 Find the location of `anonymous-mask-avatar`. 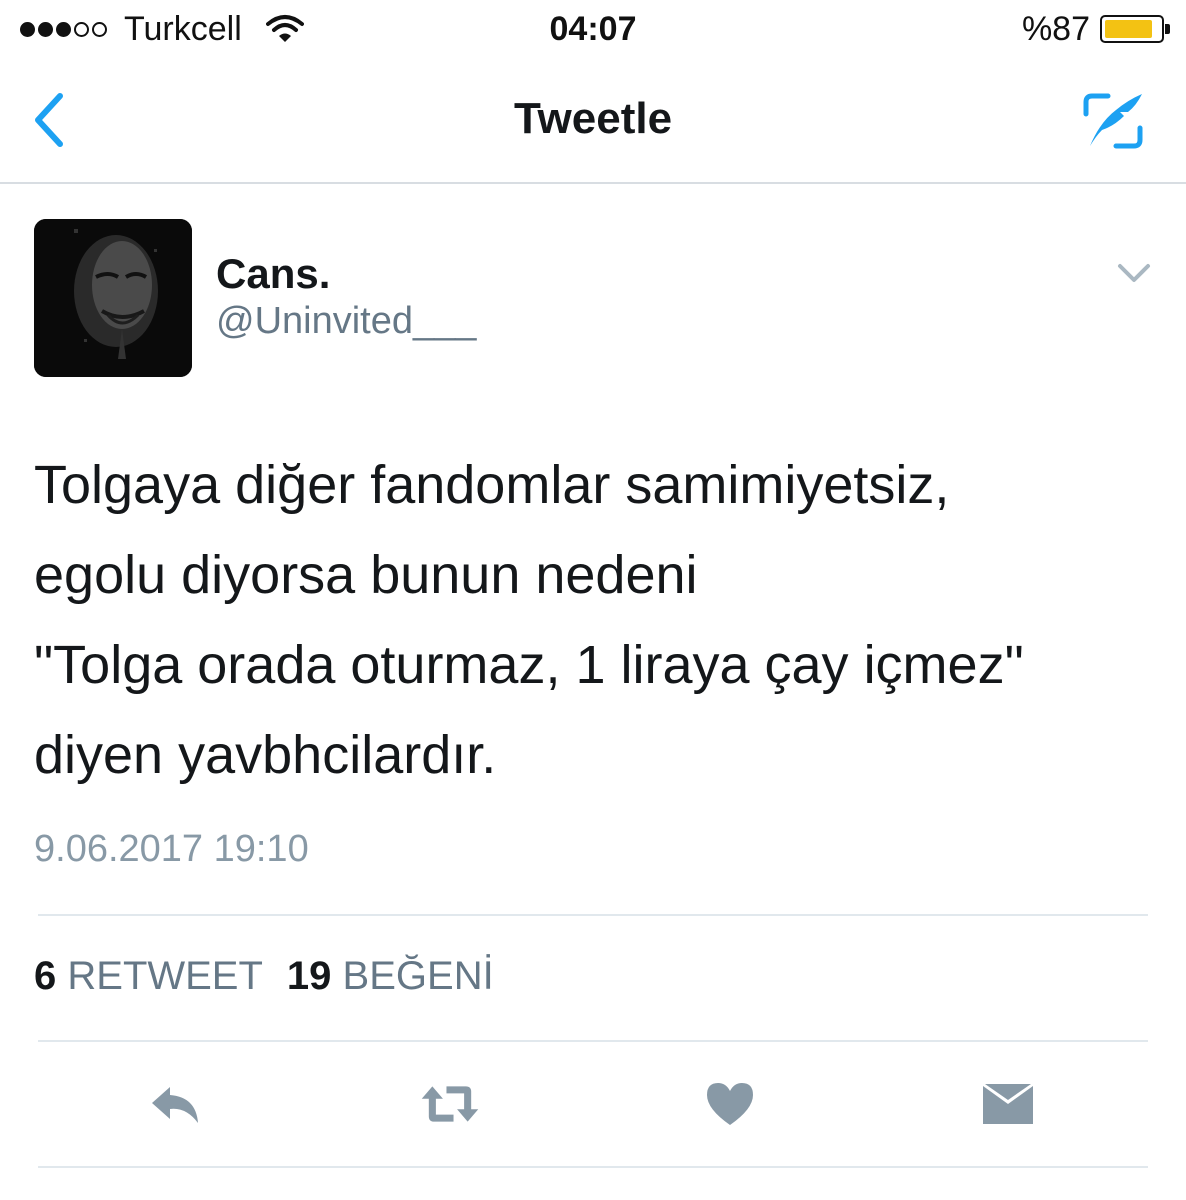

anonymous-mask-avatar is located at coordinates (113, 298).